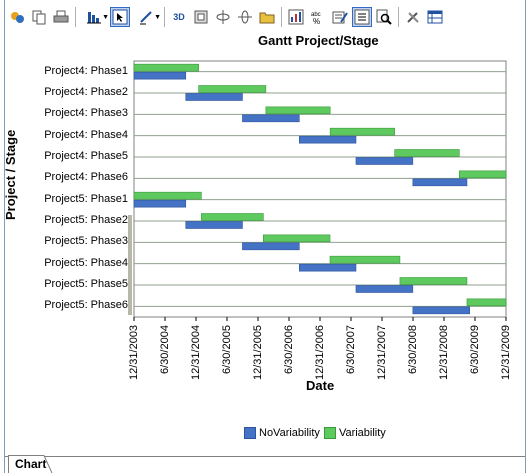  I want to click on 3d-icon: 3D, so click(179, 17).